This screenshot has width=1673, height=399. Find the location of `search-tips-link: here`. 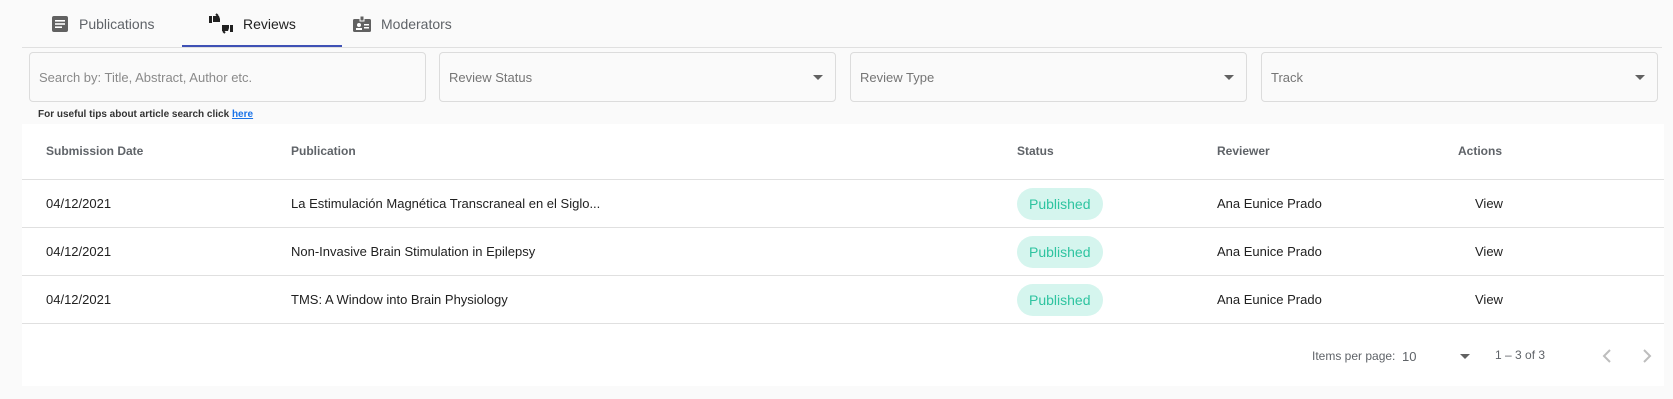

search-tips-link: here is located at coordinates (242, 114).